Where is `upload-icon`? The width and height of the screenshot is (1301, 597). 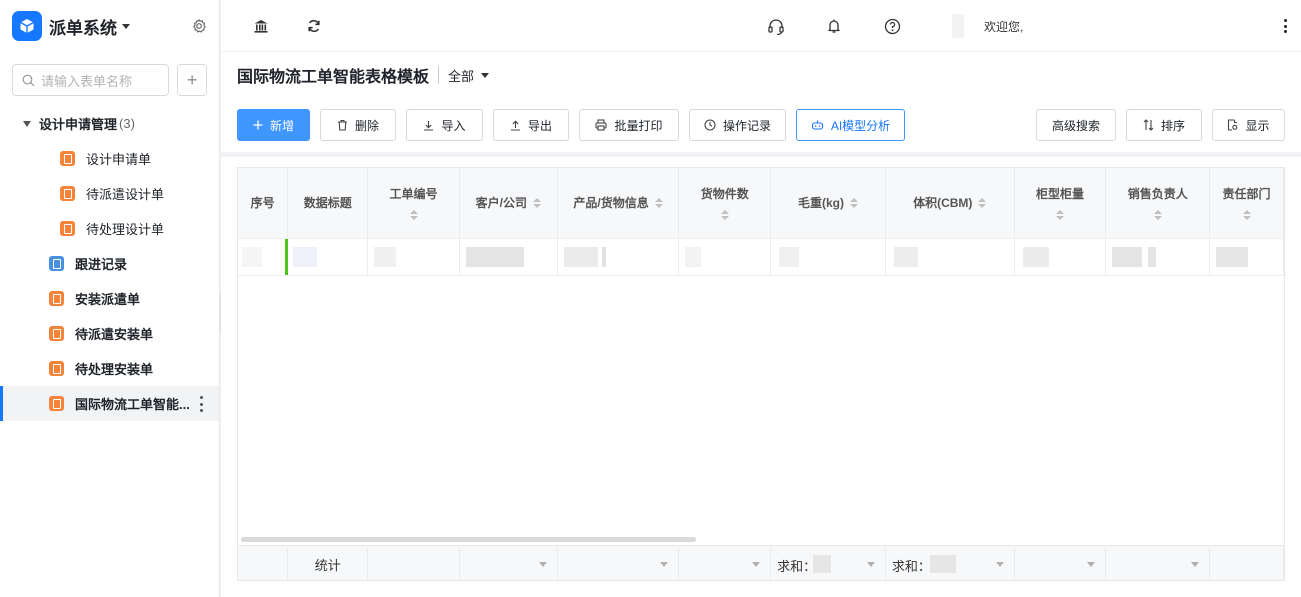 upload-icon is located at coordinates (515, 125).